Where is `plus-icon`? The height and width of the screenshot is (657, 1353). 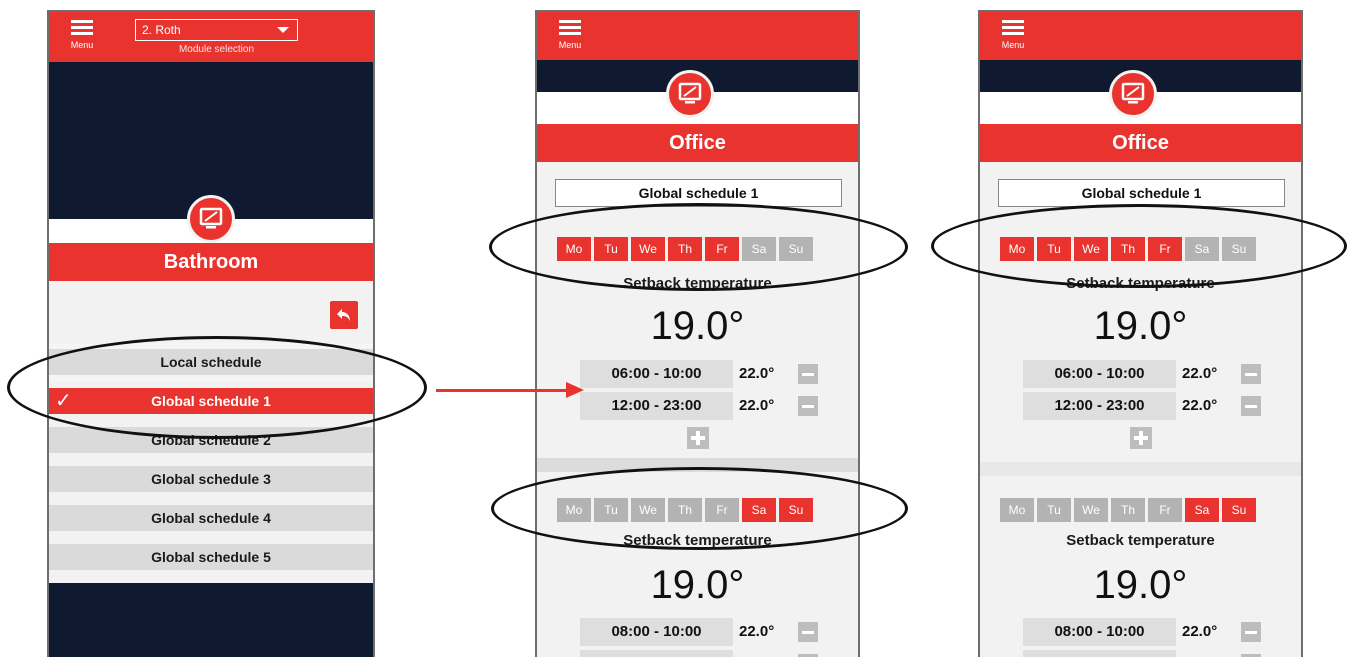 plus-icon is located at coordinates (698, 438).